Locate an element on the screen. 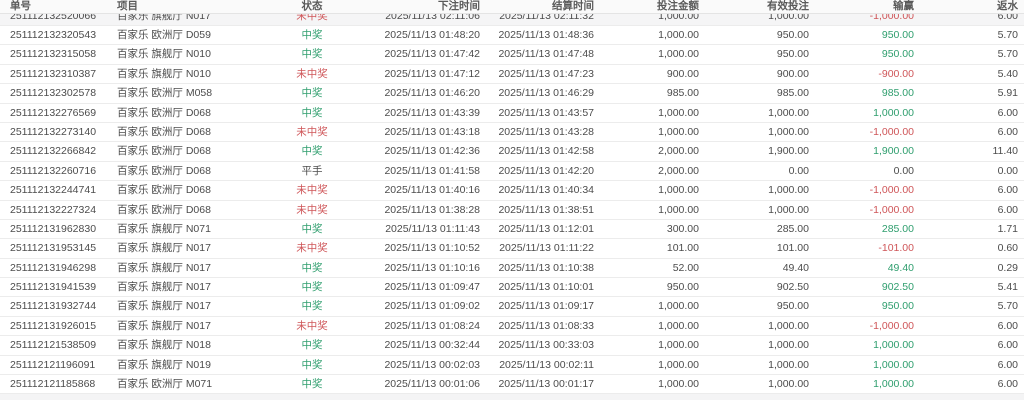 Image resolution: width=1024 pixels, height=400 pixels. cell-order-number: 251112132260716 is located at coordinates (53, 170).